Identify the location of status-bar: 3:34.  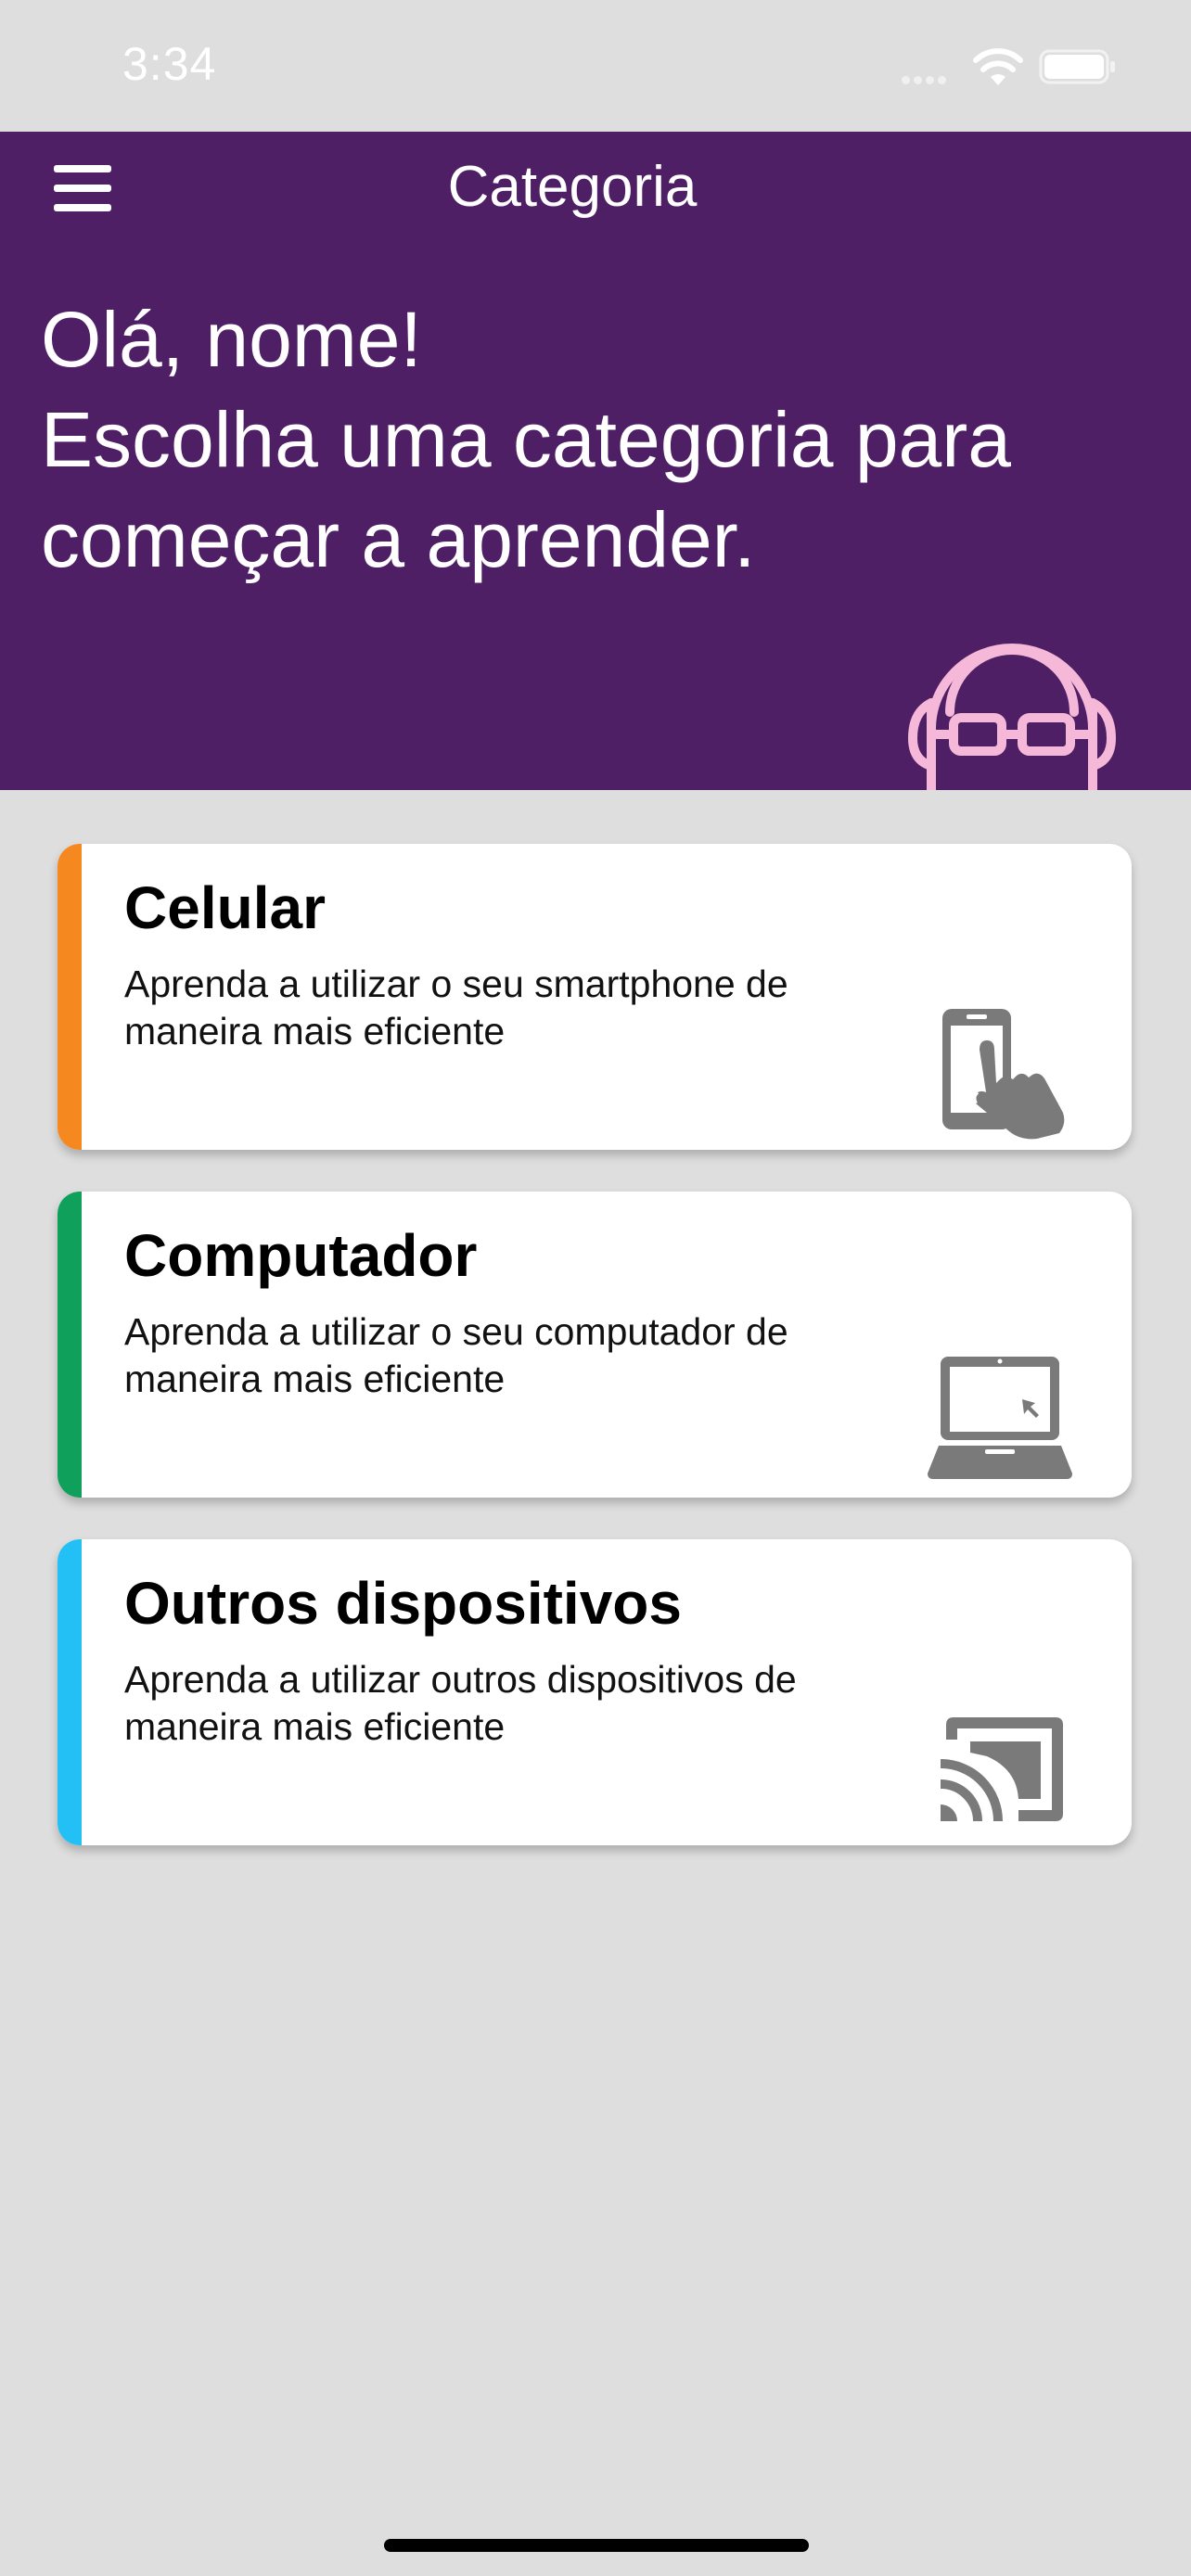
(595, 66).